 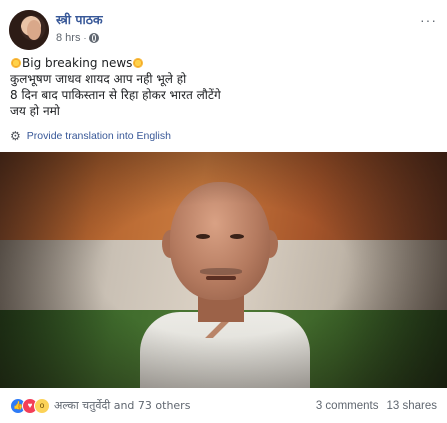 What do you see at coordinates (77, 63) in the screenshot?
I see `breaking-news-text: Big breaking news` at bounding box center [77, 63].